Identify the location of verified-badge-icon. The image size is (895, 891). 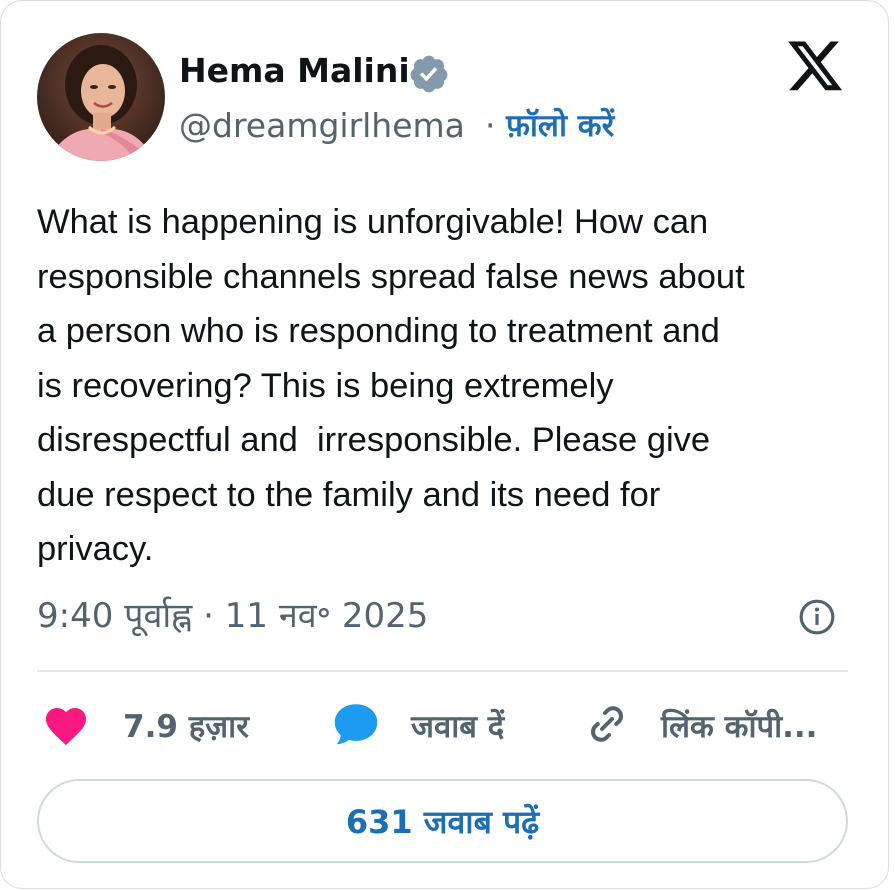
(429, 74).